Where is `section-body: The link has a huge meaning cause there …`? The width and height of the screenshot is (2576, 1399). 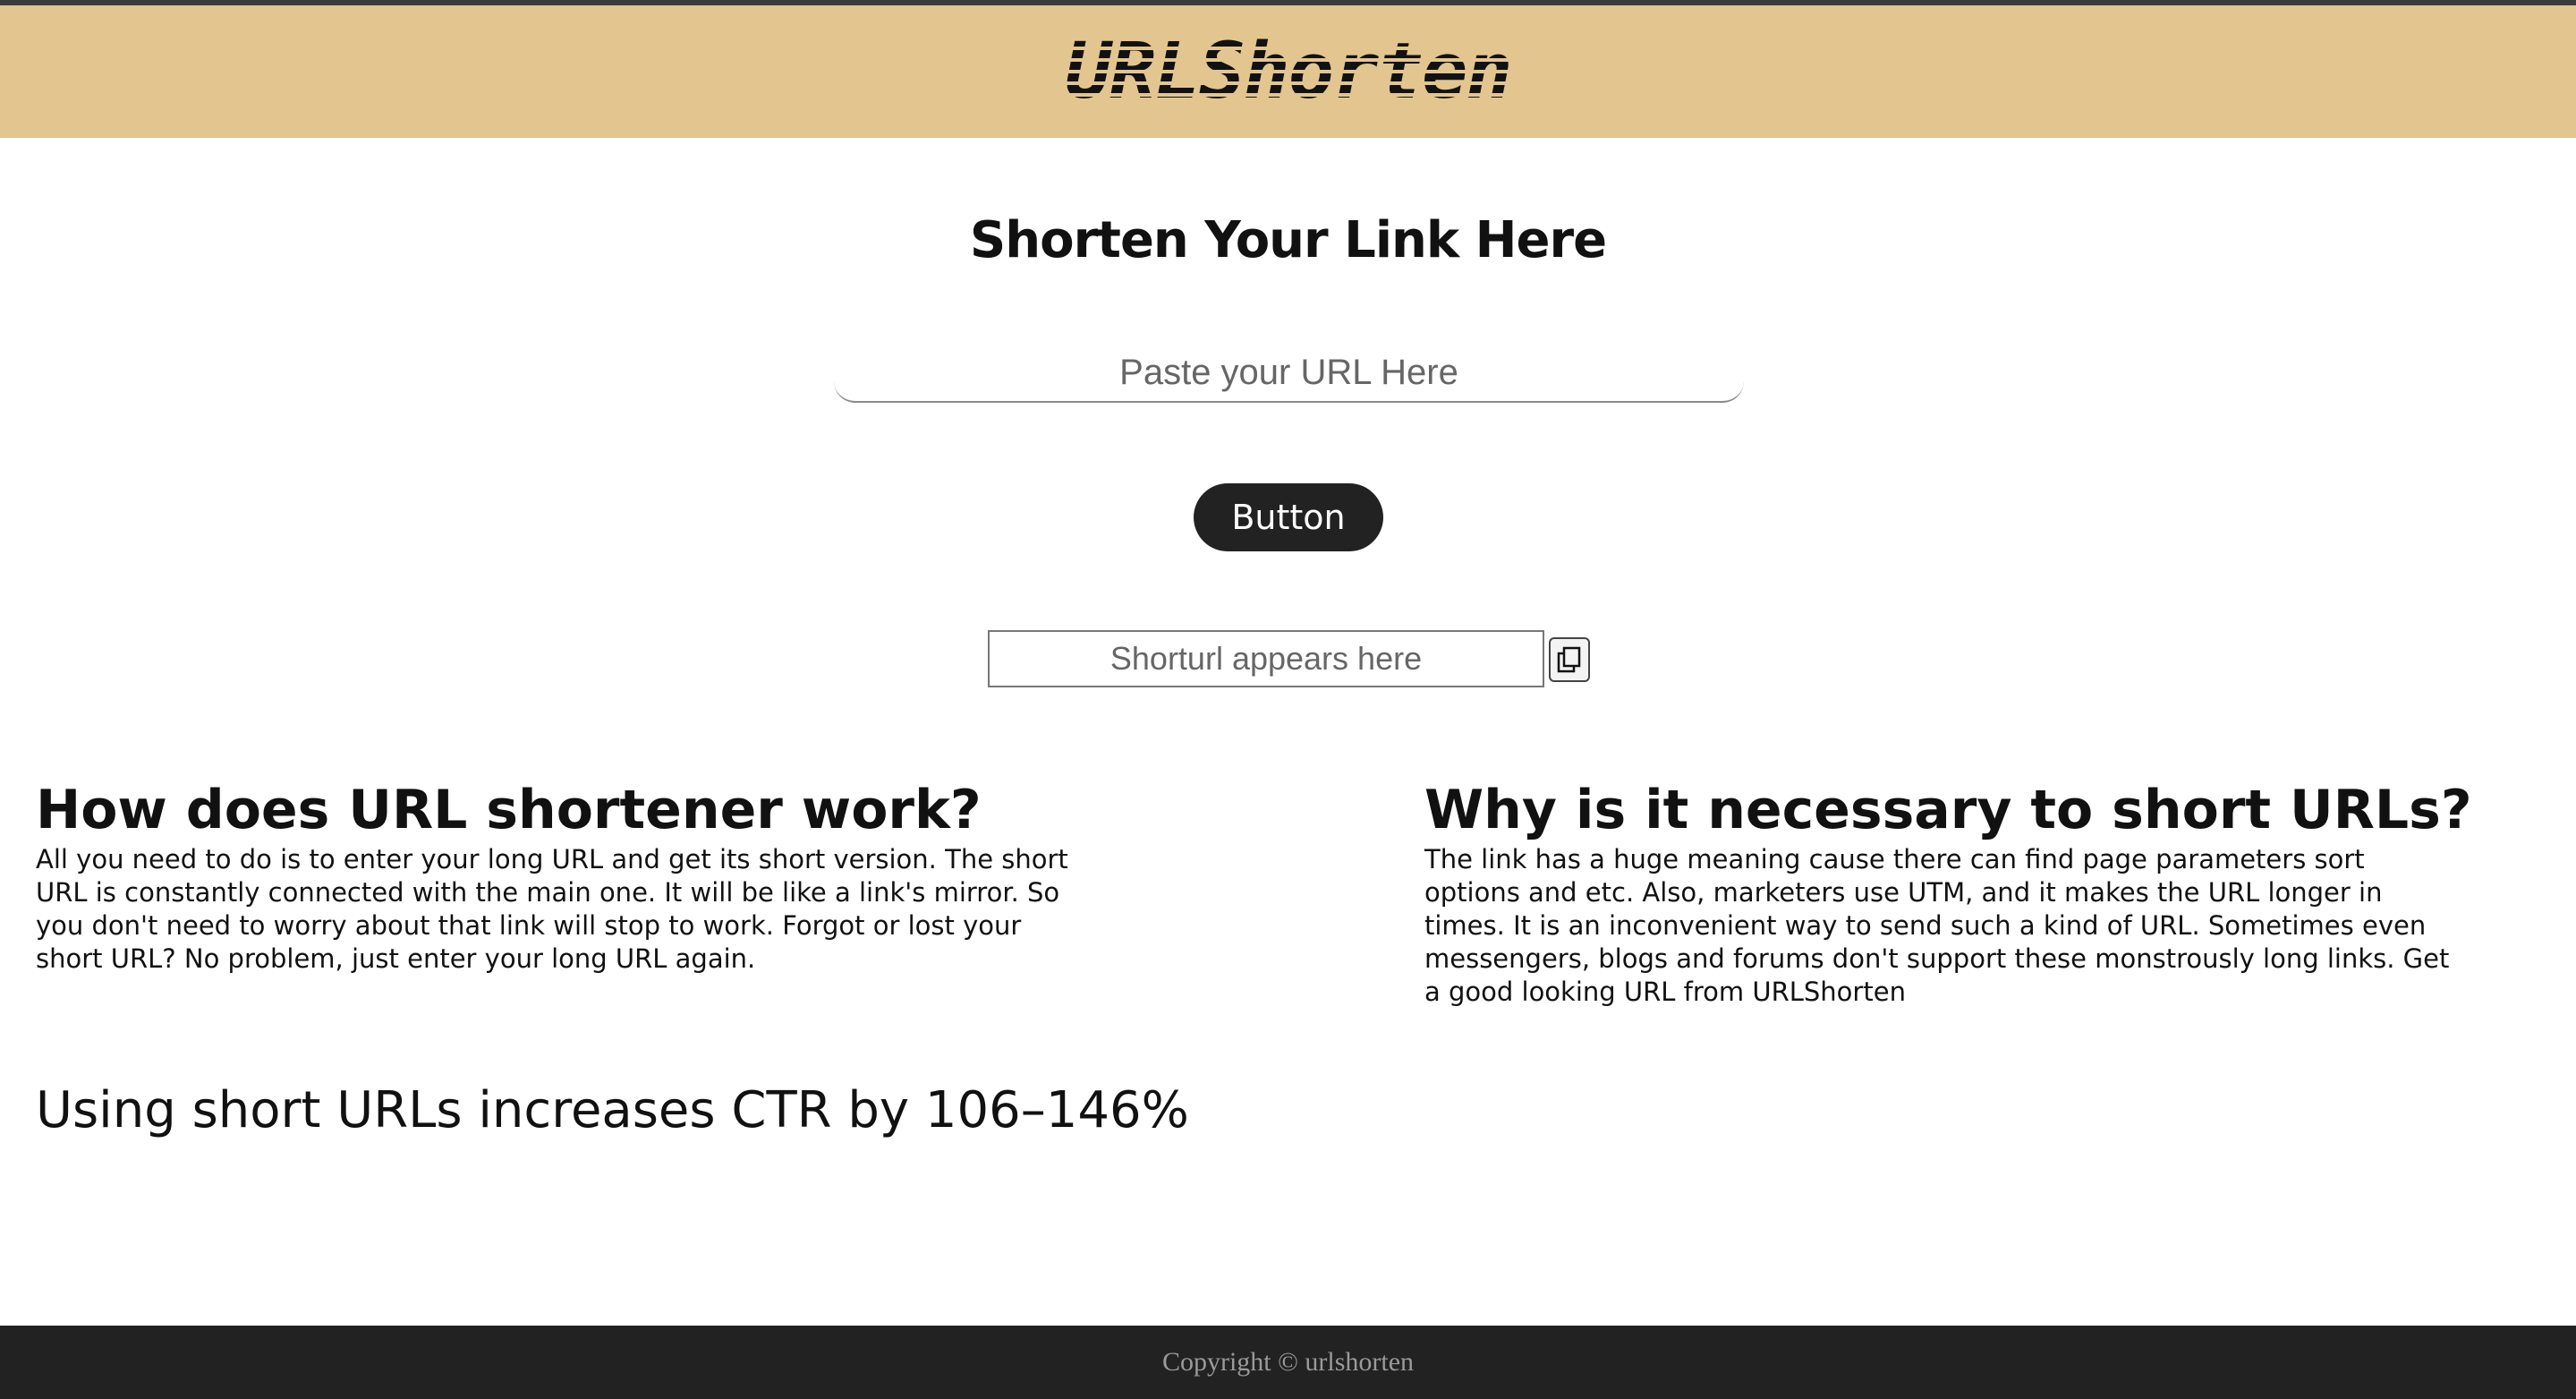 section-body: The link has a huge meaning cause there … is located at coordinates (1937, 925).